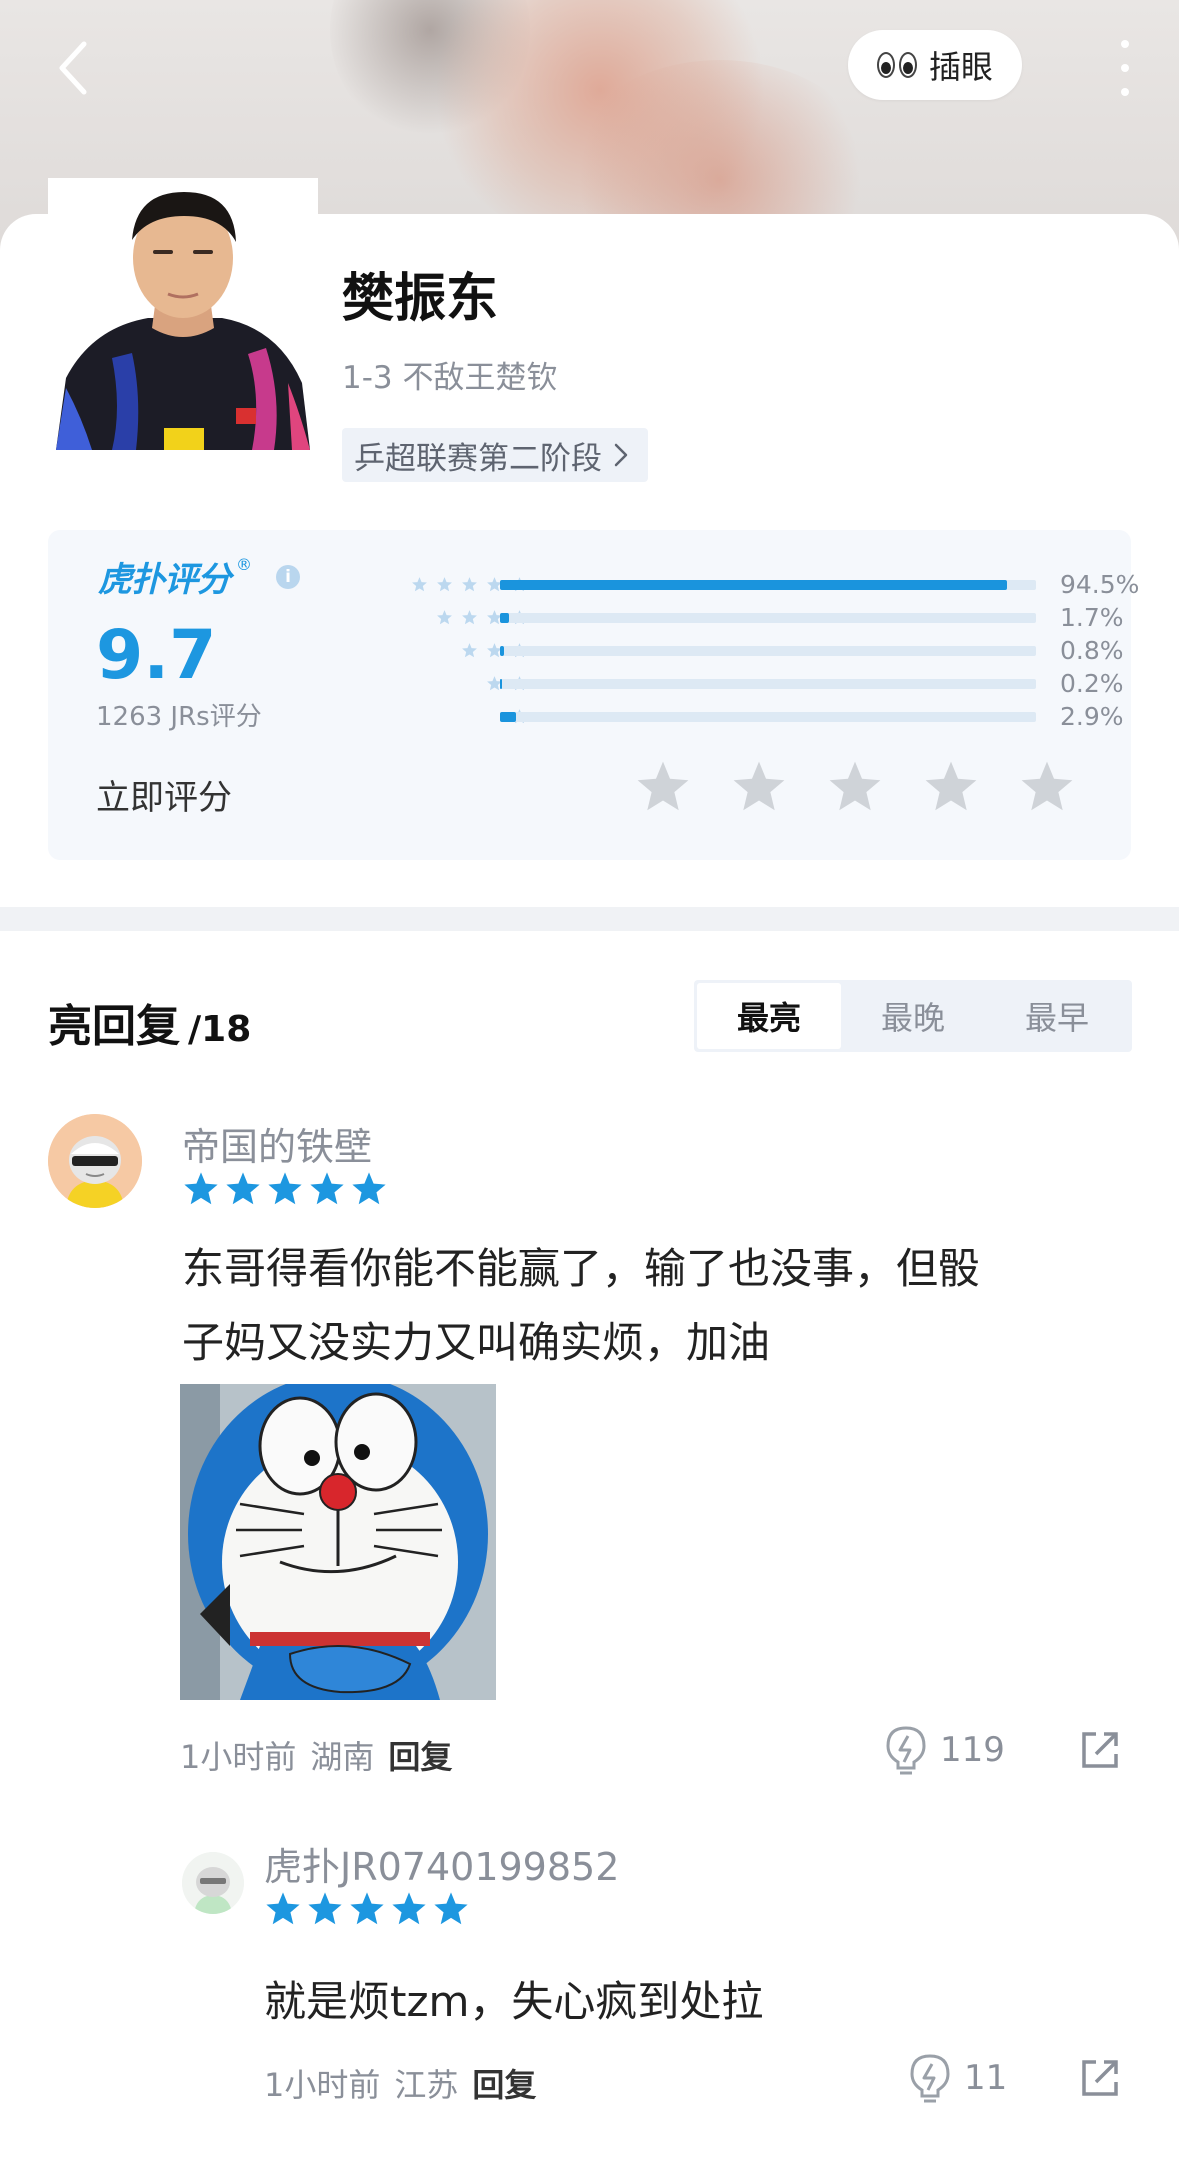 The image size is (1179, 2167). What do you see at coordinates (164, 580) in the screenshot?
I see `hupu-rating-logo: 虎扑评分` at bounding box center [164, 580].